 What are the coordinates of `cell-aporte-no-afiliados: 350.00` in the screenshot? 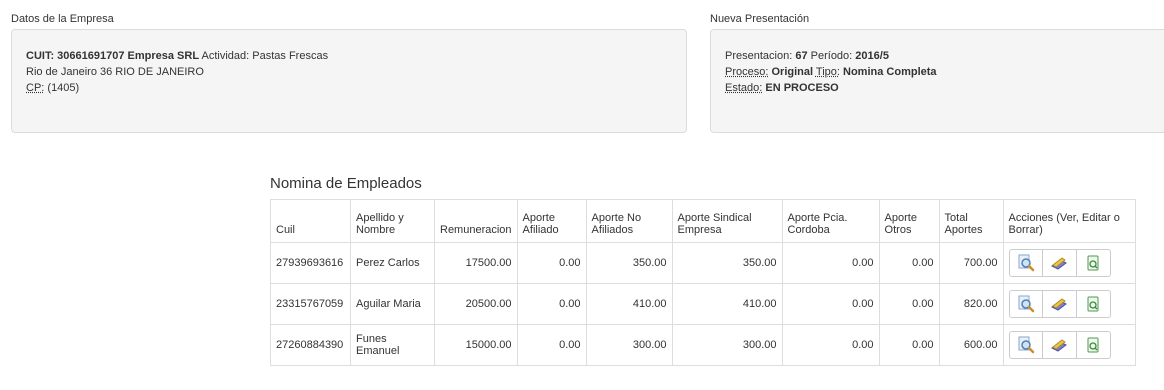 It's located at (629, 263).